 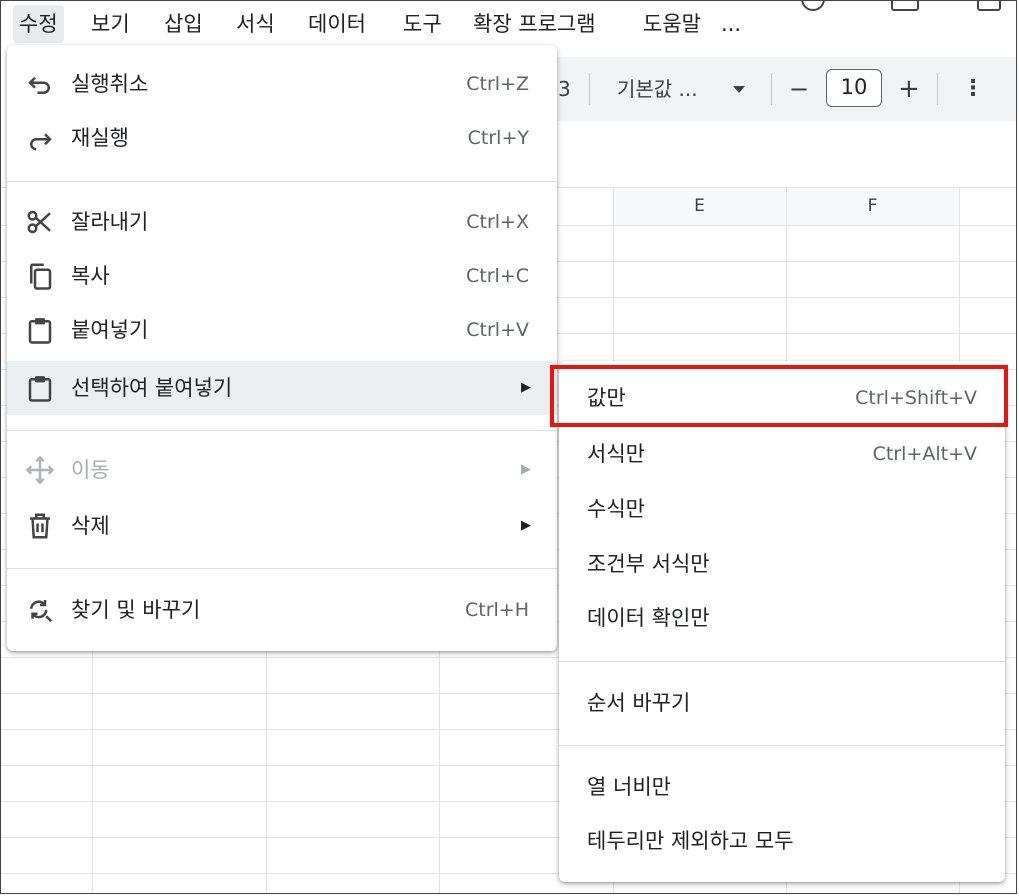 What do you see at coordinates (41, 276) in the screenshot?
I see `copy-icon` at bounding box center [41, 276].